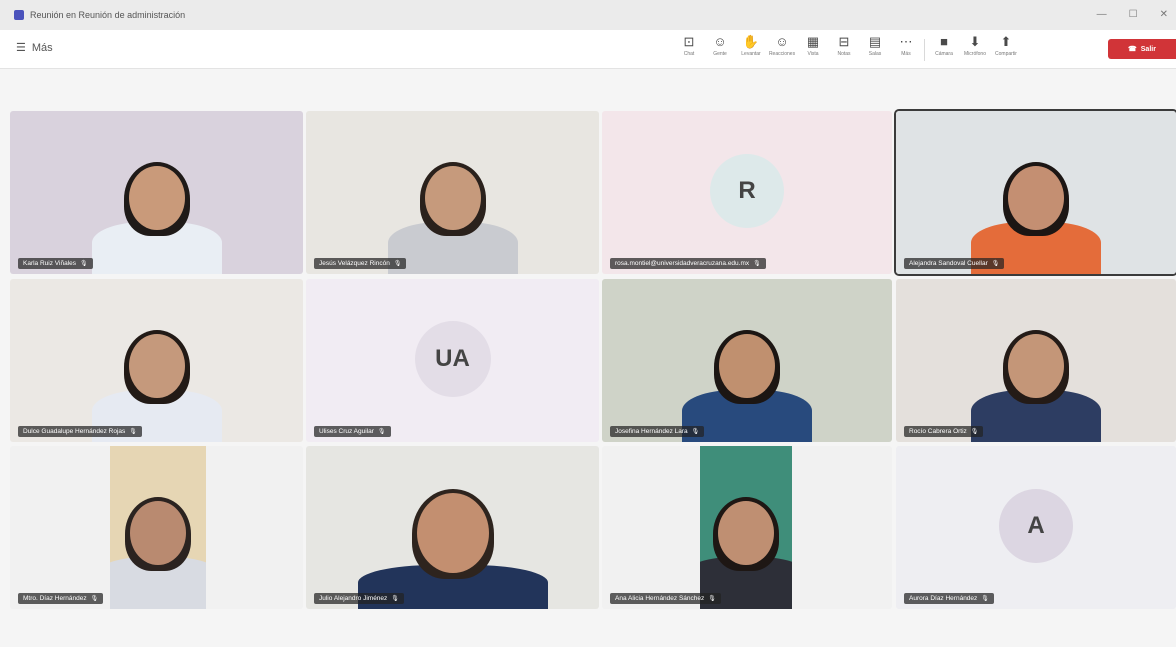 This screenshot has width=1176, height=647. I want to click on participant-tile: Alejandra Sandoval Cuellar 🎙, so click(1035, 192).